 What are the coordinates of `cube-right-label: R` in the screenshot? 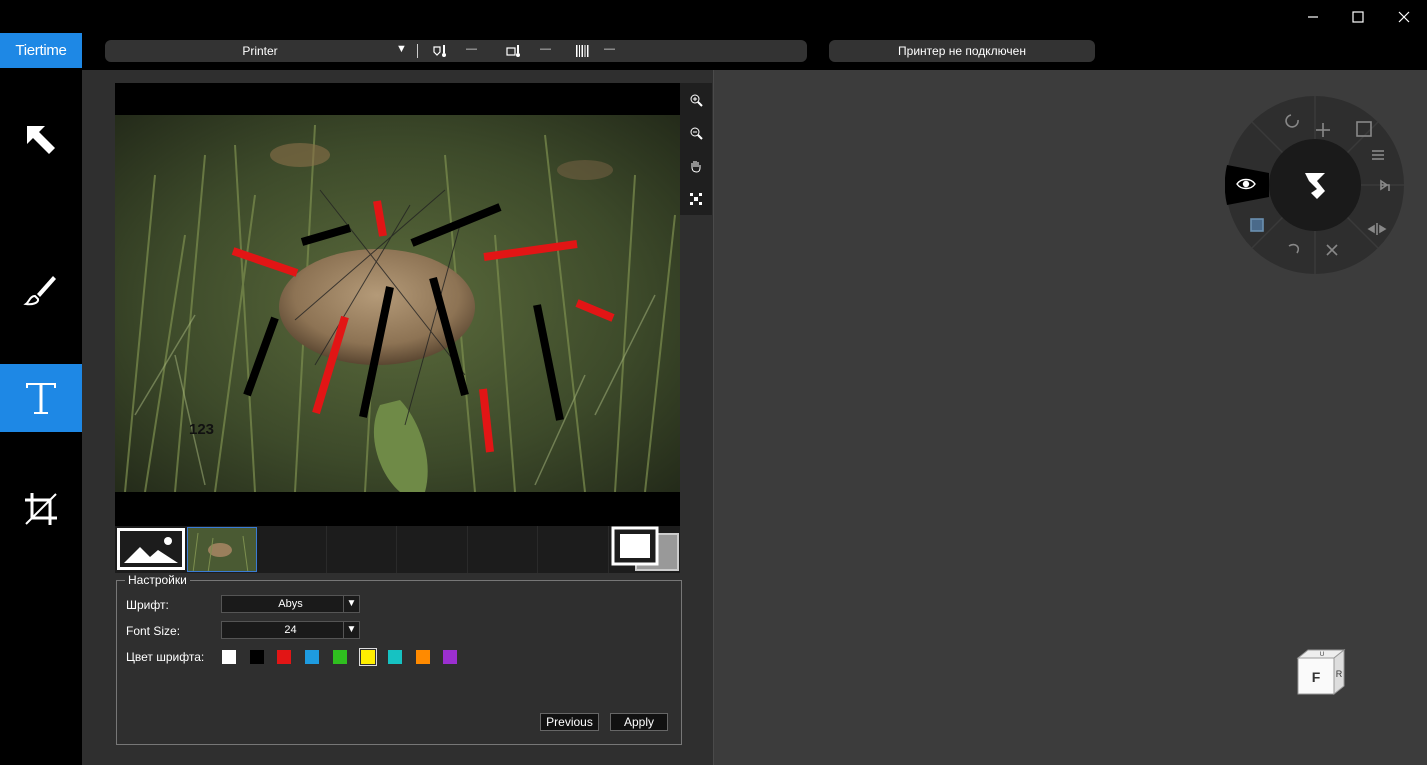 It's located at (1339, 674).